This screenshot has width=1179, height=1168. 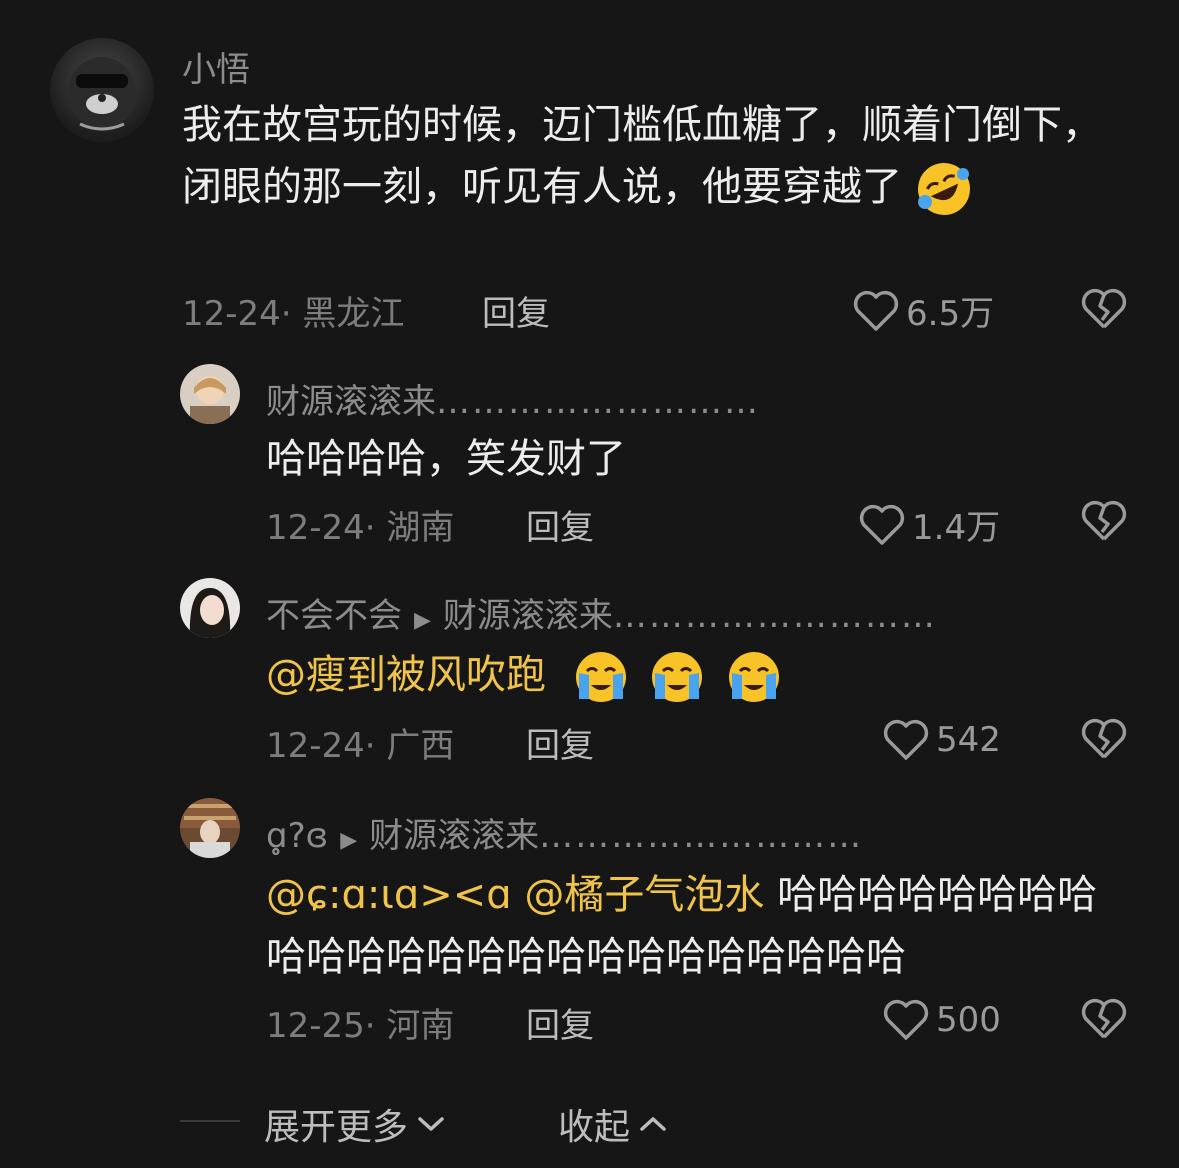 I want to click on like-button: 500, so click(x=941, y=1020).